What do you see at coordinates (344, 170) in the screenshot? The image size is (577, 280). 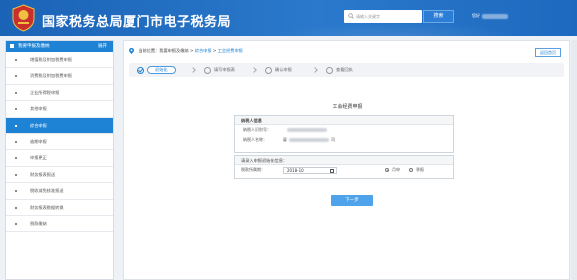 I see `period-row: 税款所属期： 2018-10 月申 季报` at bounding box center [344, 170].